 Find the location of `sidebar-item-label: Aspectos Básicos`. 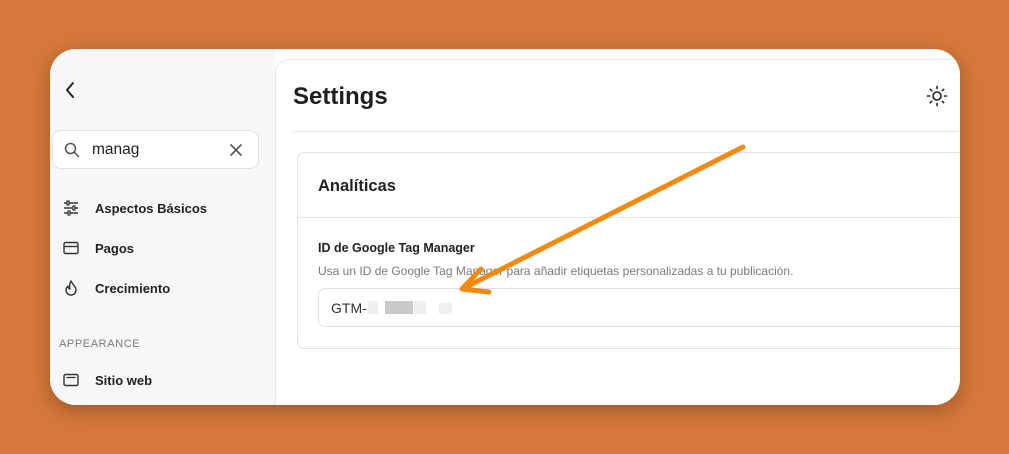

sidebar-item-label: Aspectos Básicos is located at coordinates (151, 208).